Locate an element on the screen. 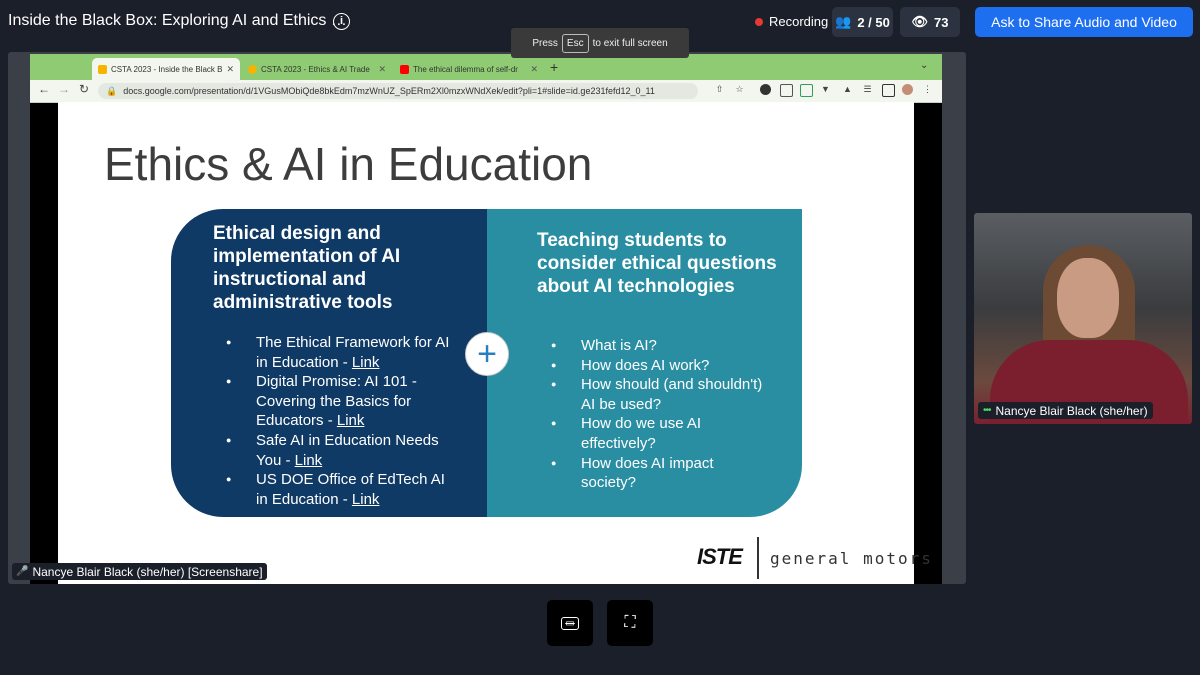  list-item: How does AI impact society? is located at coordinates (661, 473).